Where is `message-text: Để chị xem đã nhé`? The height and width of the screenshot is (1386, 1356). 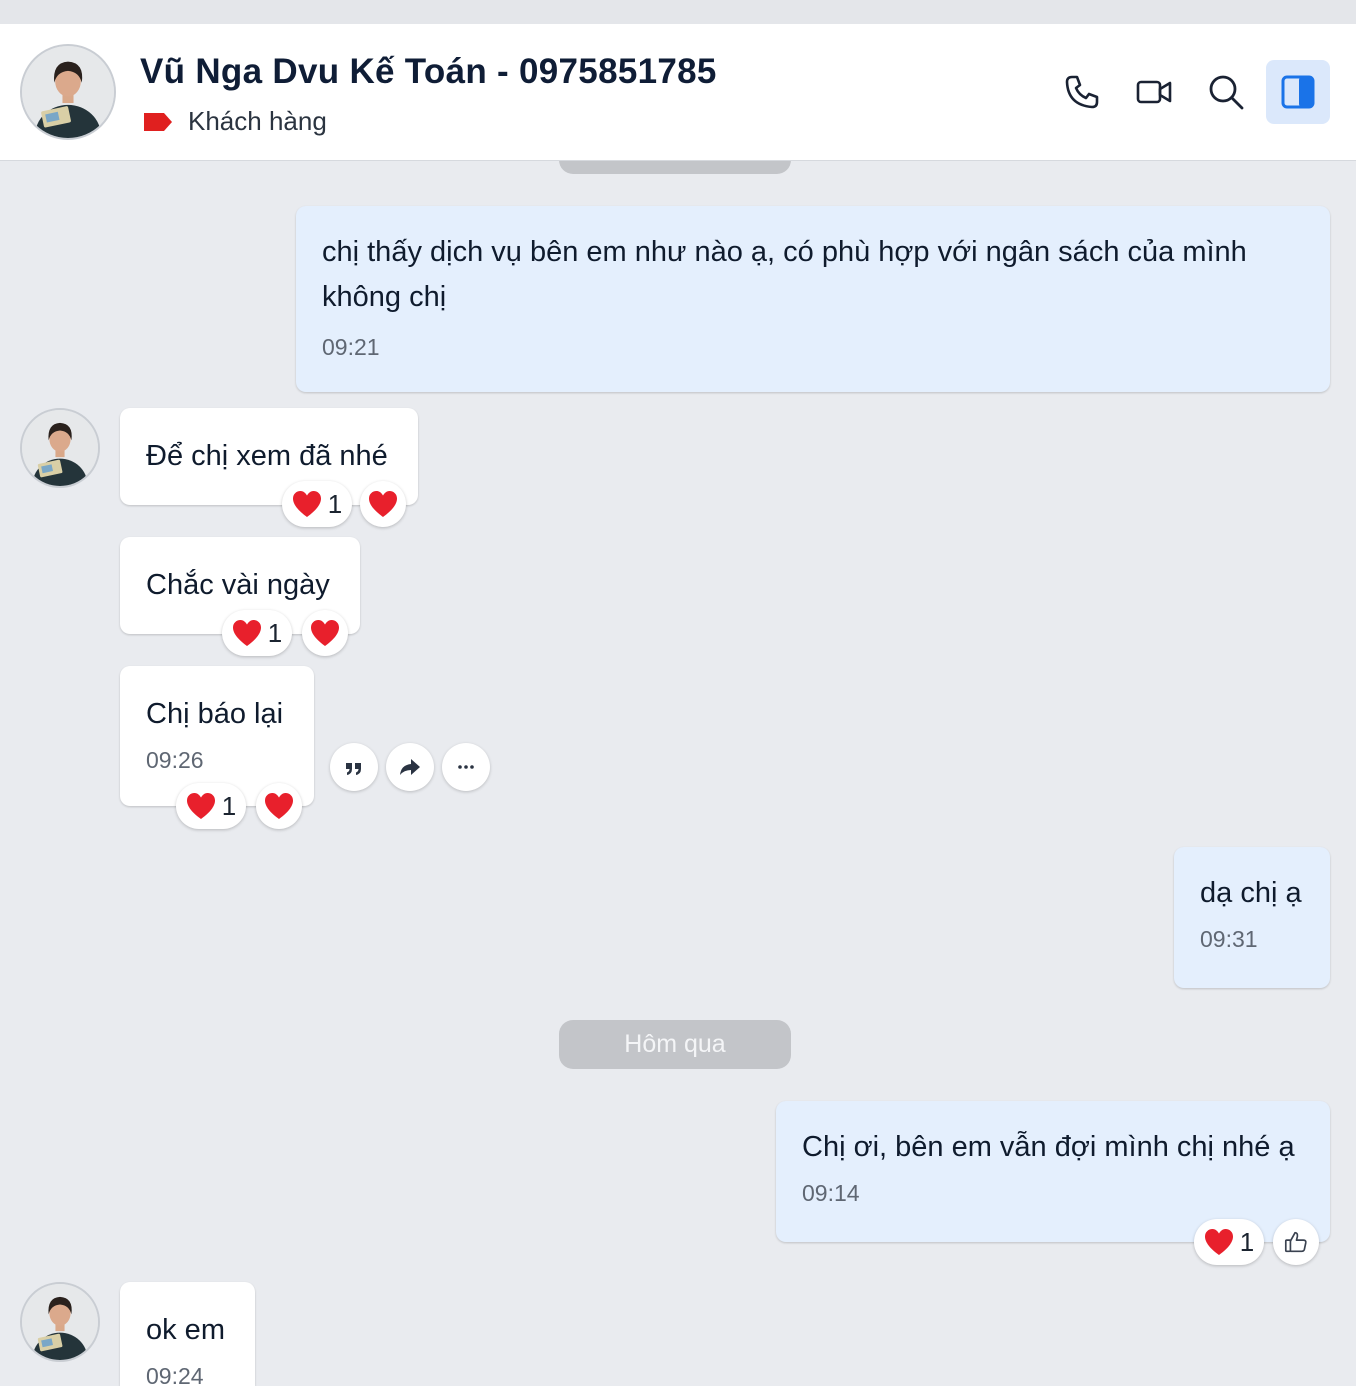 message-text: Để chị xem đã nhé is located at coordinates (267, 456).